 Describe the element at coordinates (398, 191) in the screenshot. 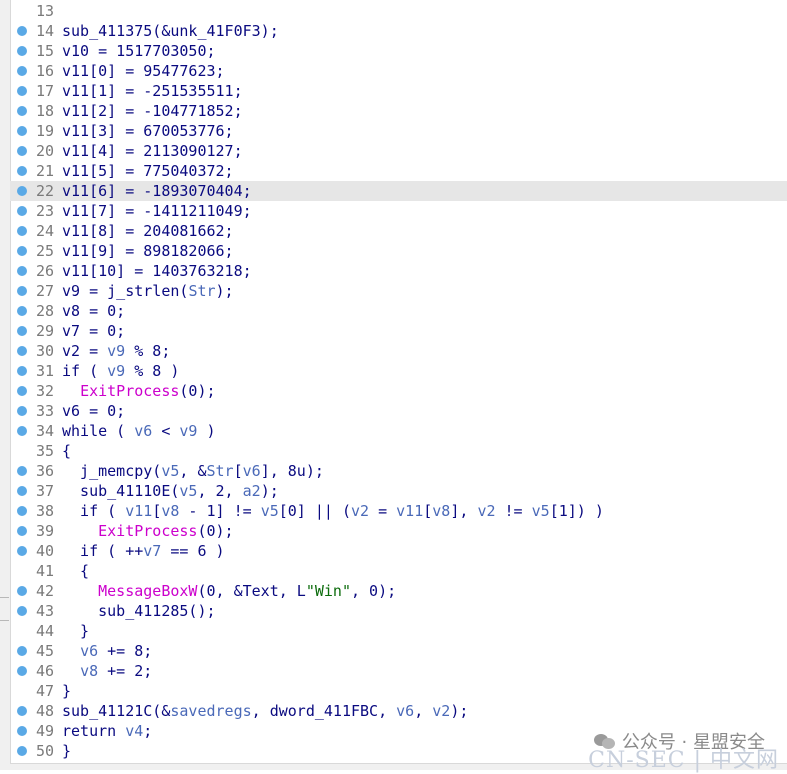

I see `code-line: 22 v11[6] = -1893070404;` at that location.